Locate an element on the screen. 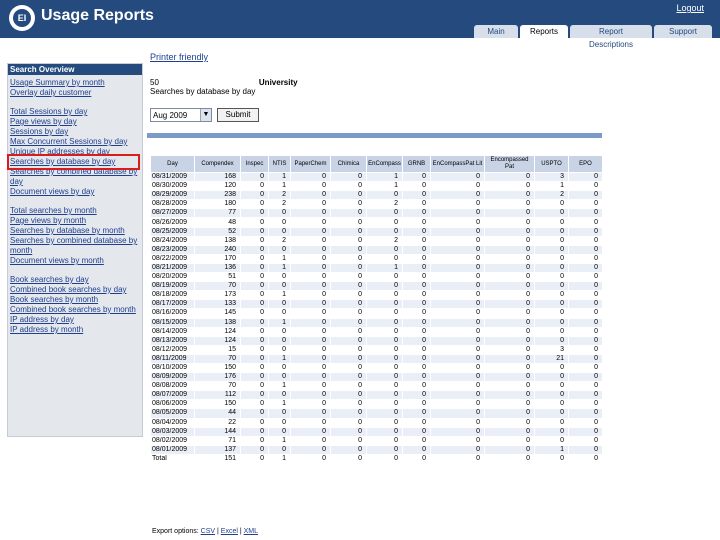 This screenshot has width=720, height=540. sidebar-link: Book searches by month is located at coordinates (75, 300).